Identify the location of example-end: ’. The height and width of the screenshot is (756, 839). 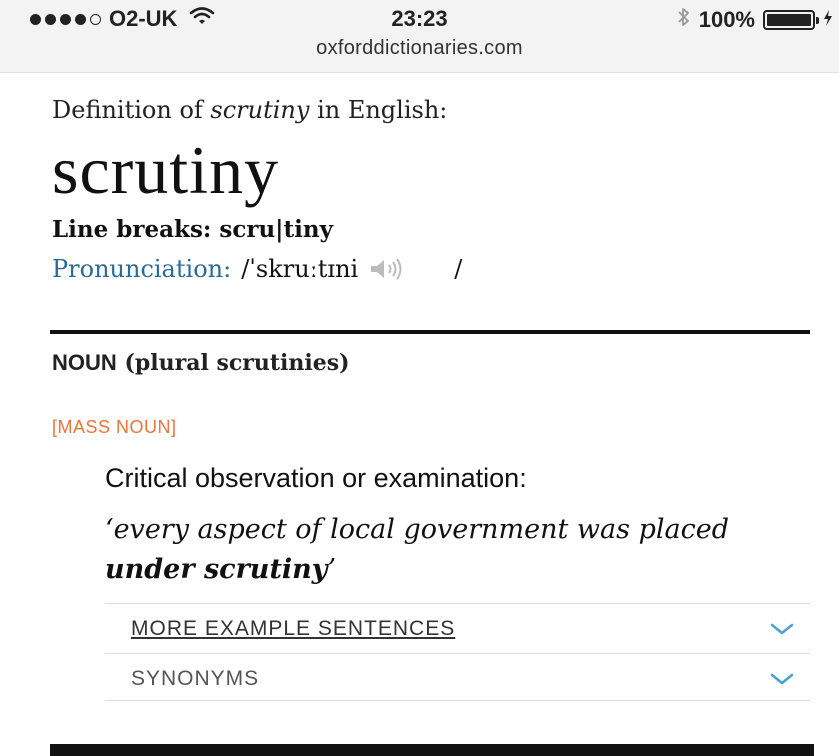
(332, 569).